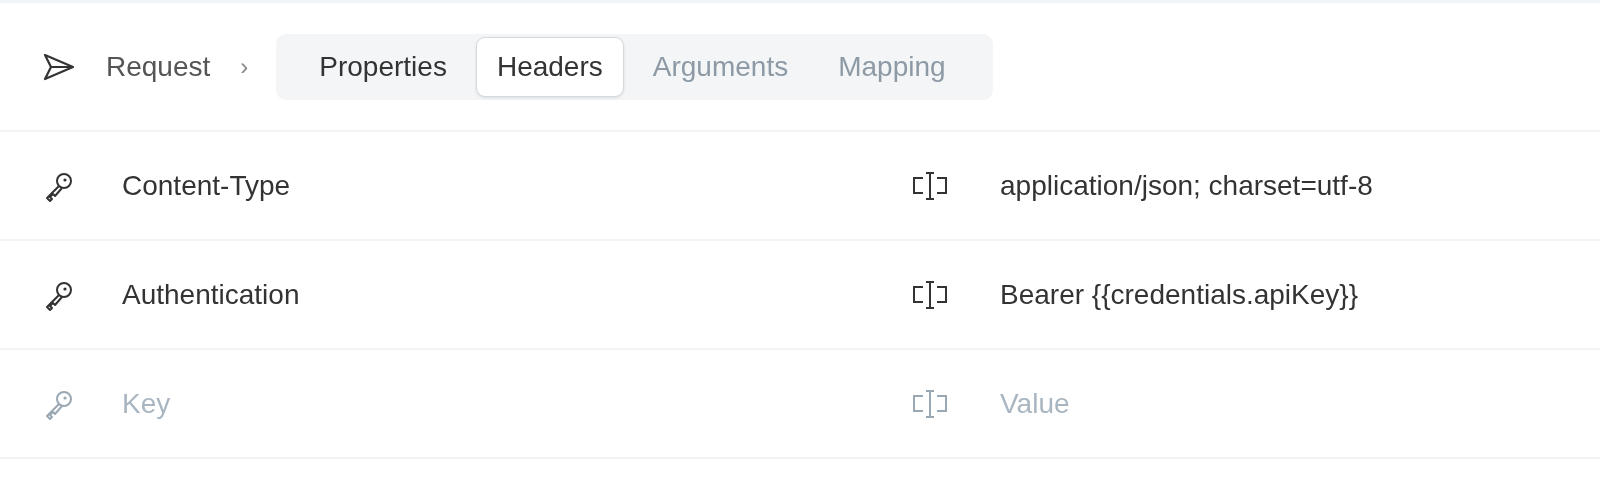 The image size is (1600, 483). I want to click on value-input: Bearer {{credentials.apiKey}}, so click(1300, 294).